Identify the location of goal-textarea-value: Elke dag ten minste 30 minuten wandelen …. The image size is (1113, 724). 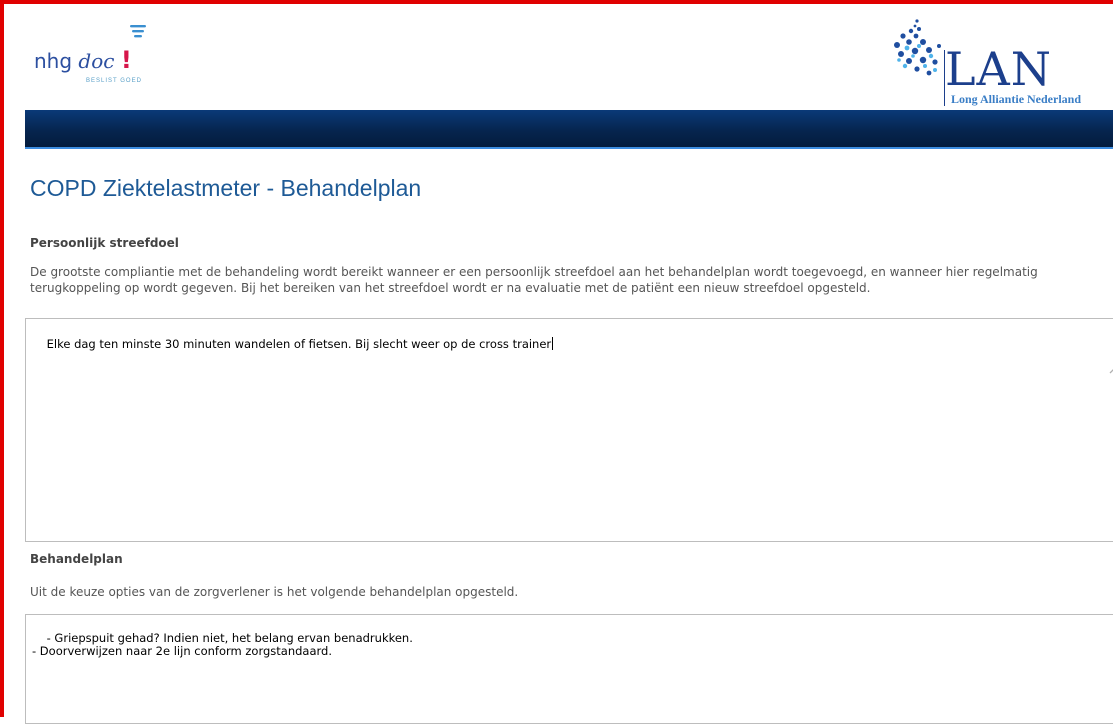
(299, 344).